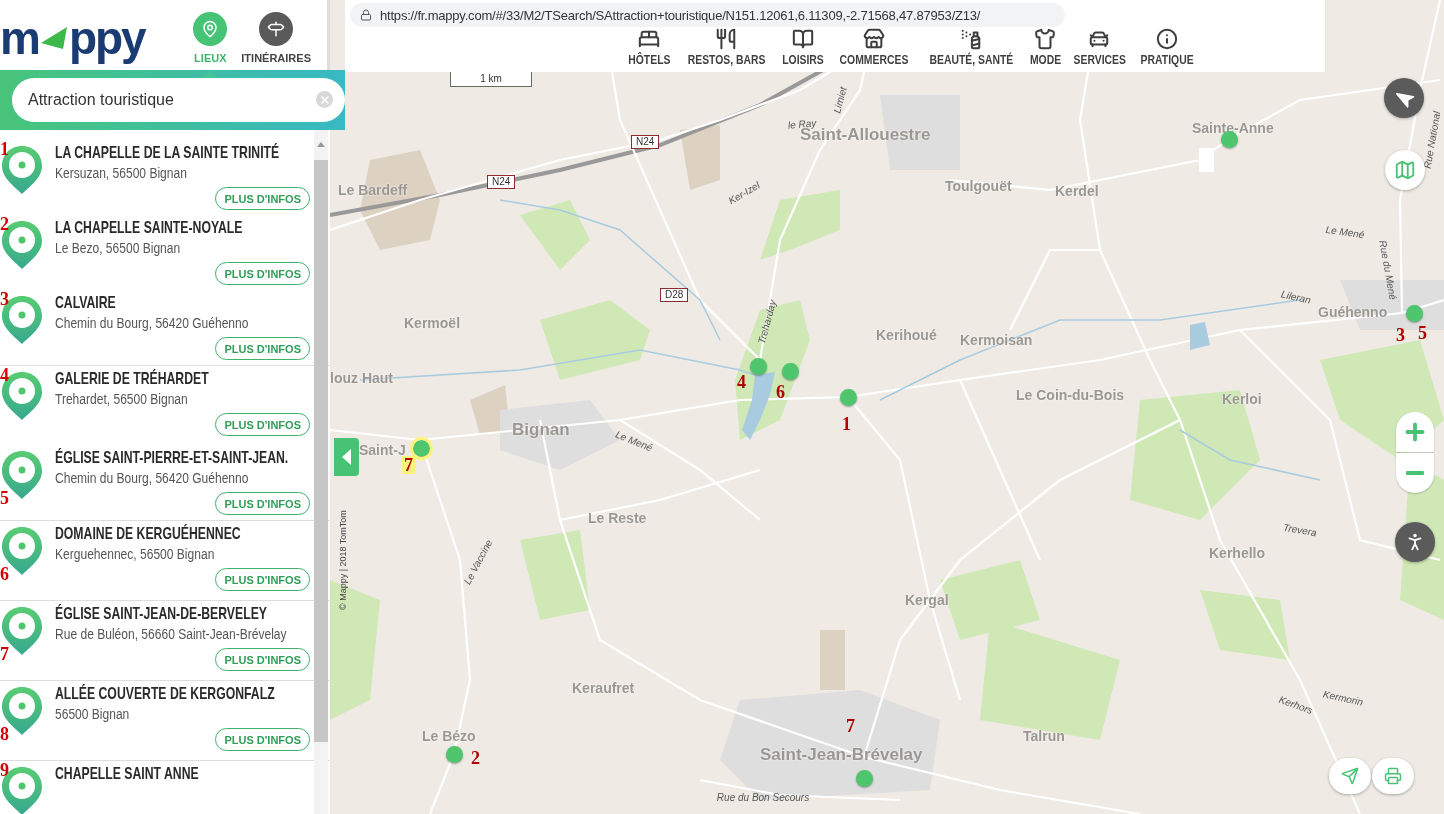  Describe the element at coordinates (1353, 312) in the screenshot. I see `place-label: Guéhenno` at that location.